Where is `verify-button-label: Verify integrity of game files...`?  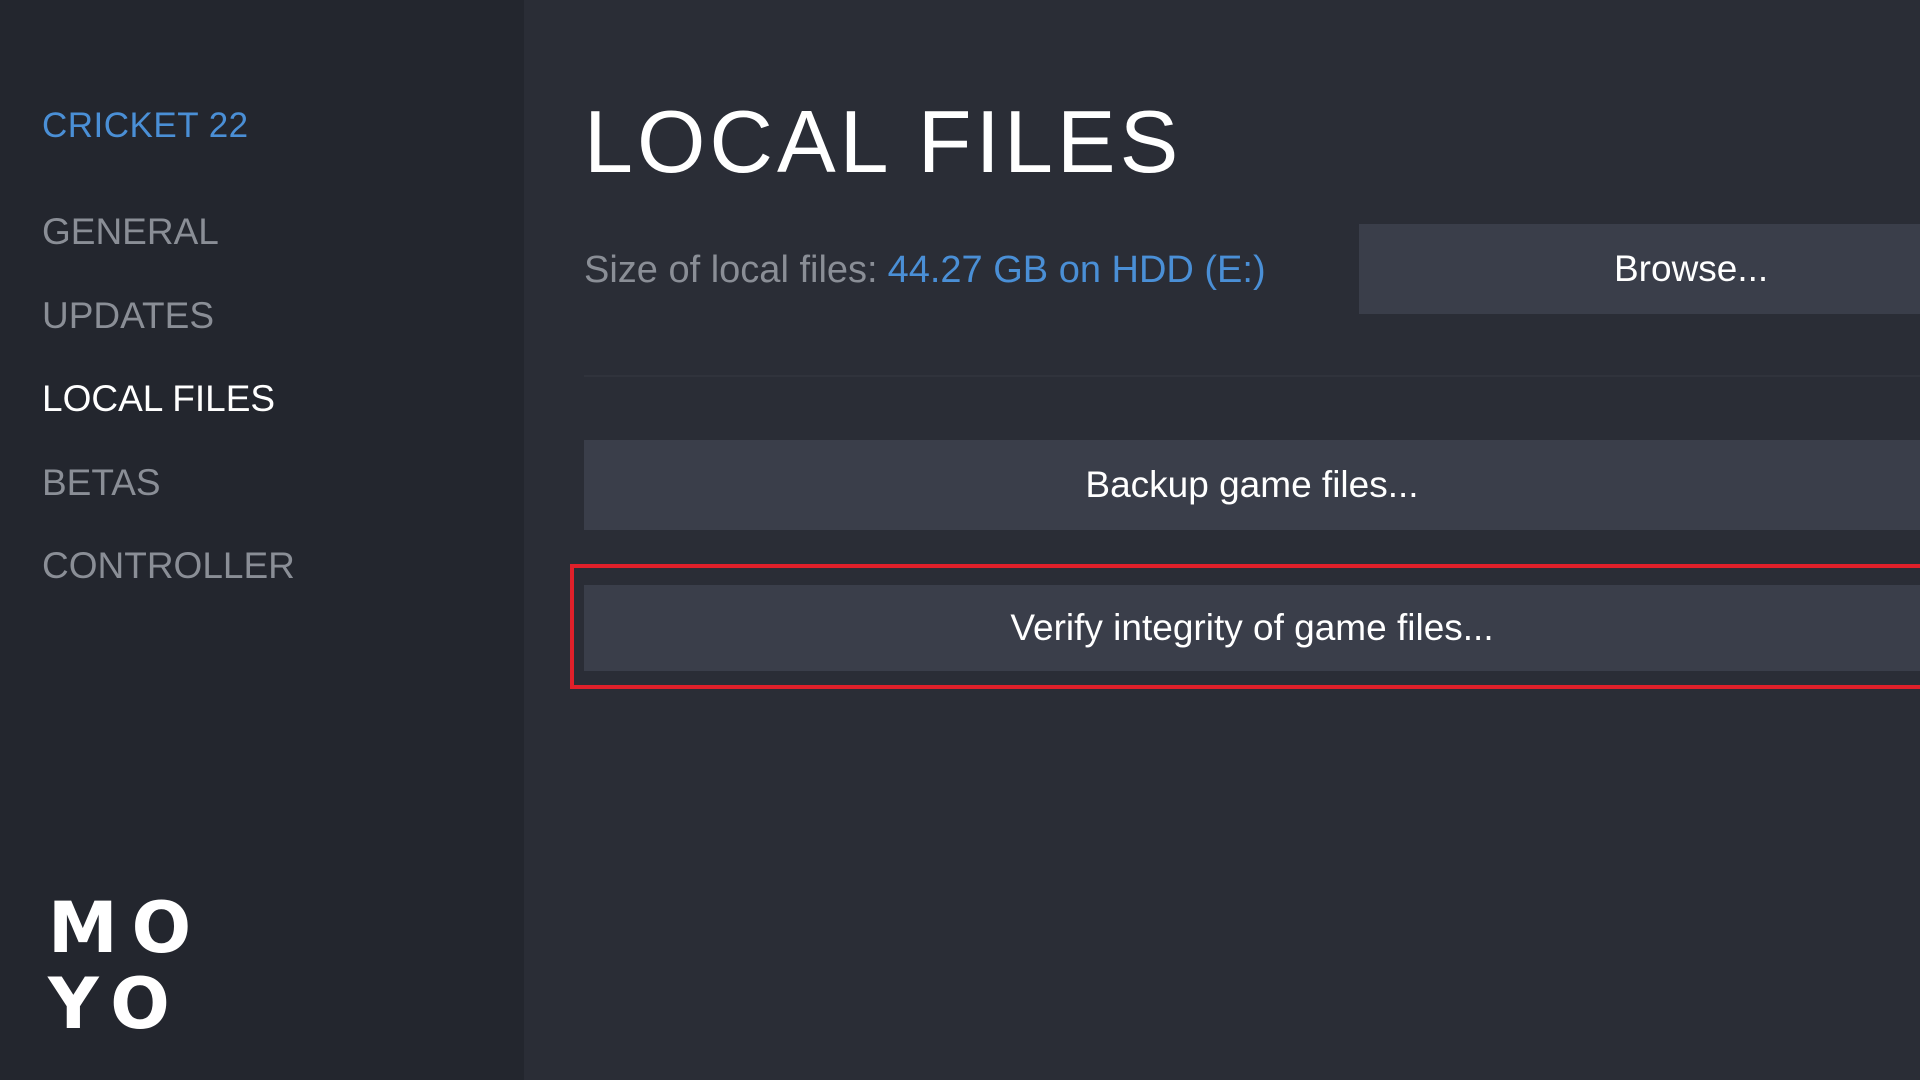 verify-button-label: Verify integrity of game files... is located at coordinates (1252, 627).